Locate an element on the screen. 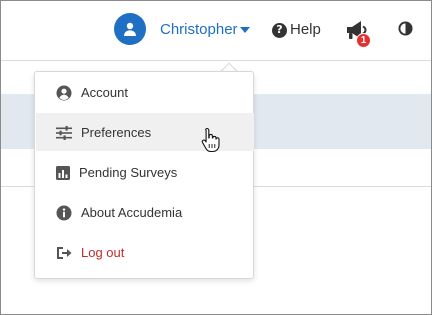  user-silhouette-icon is located at coordinates (130, 29).